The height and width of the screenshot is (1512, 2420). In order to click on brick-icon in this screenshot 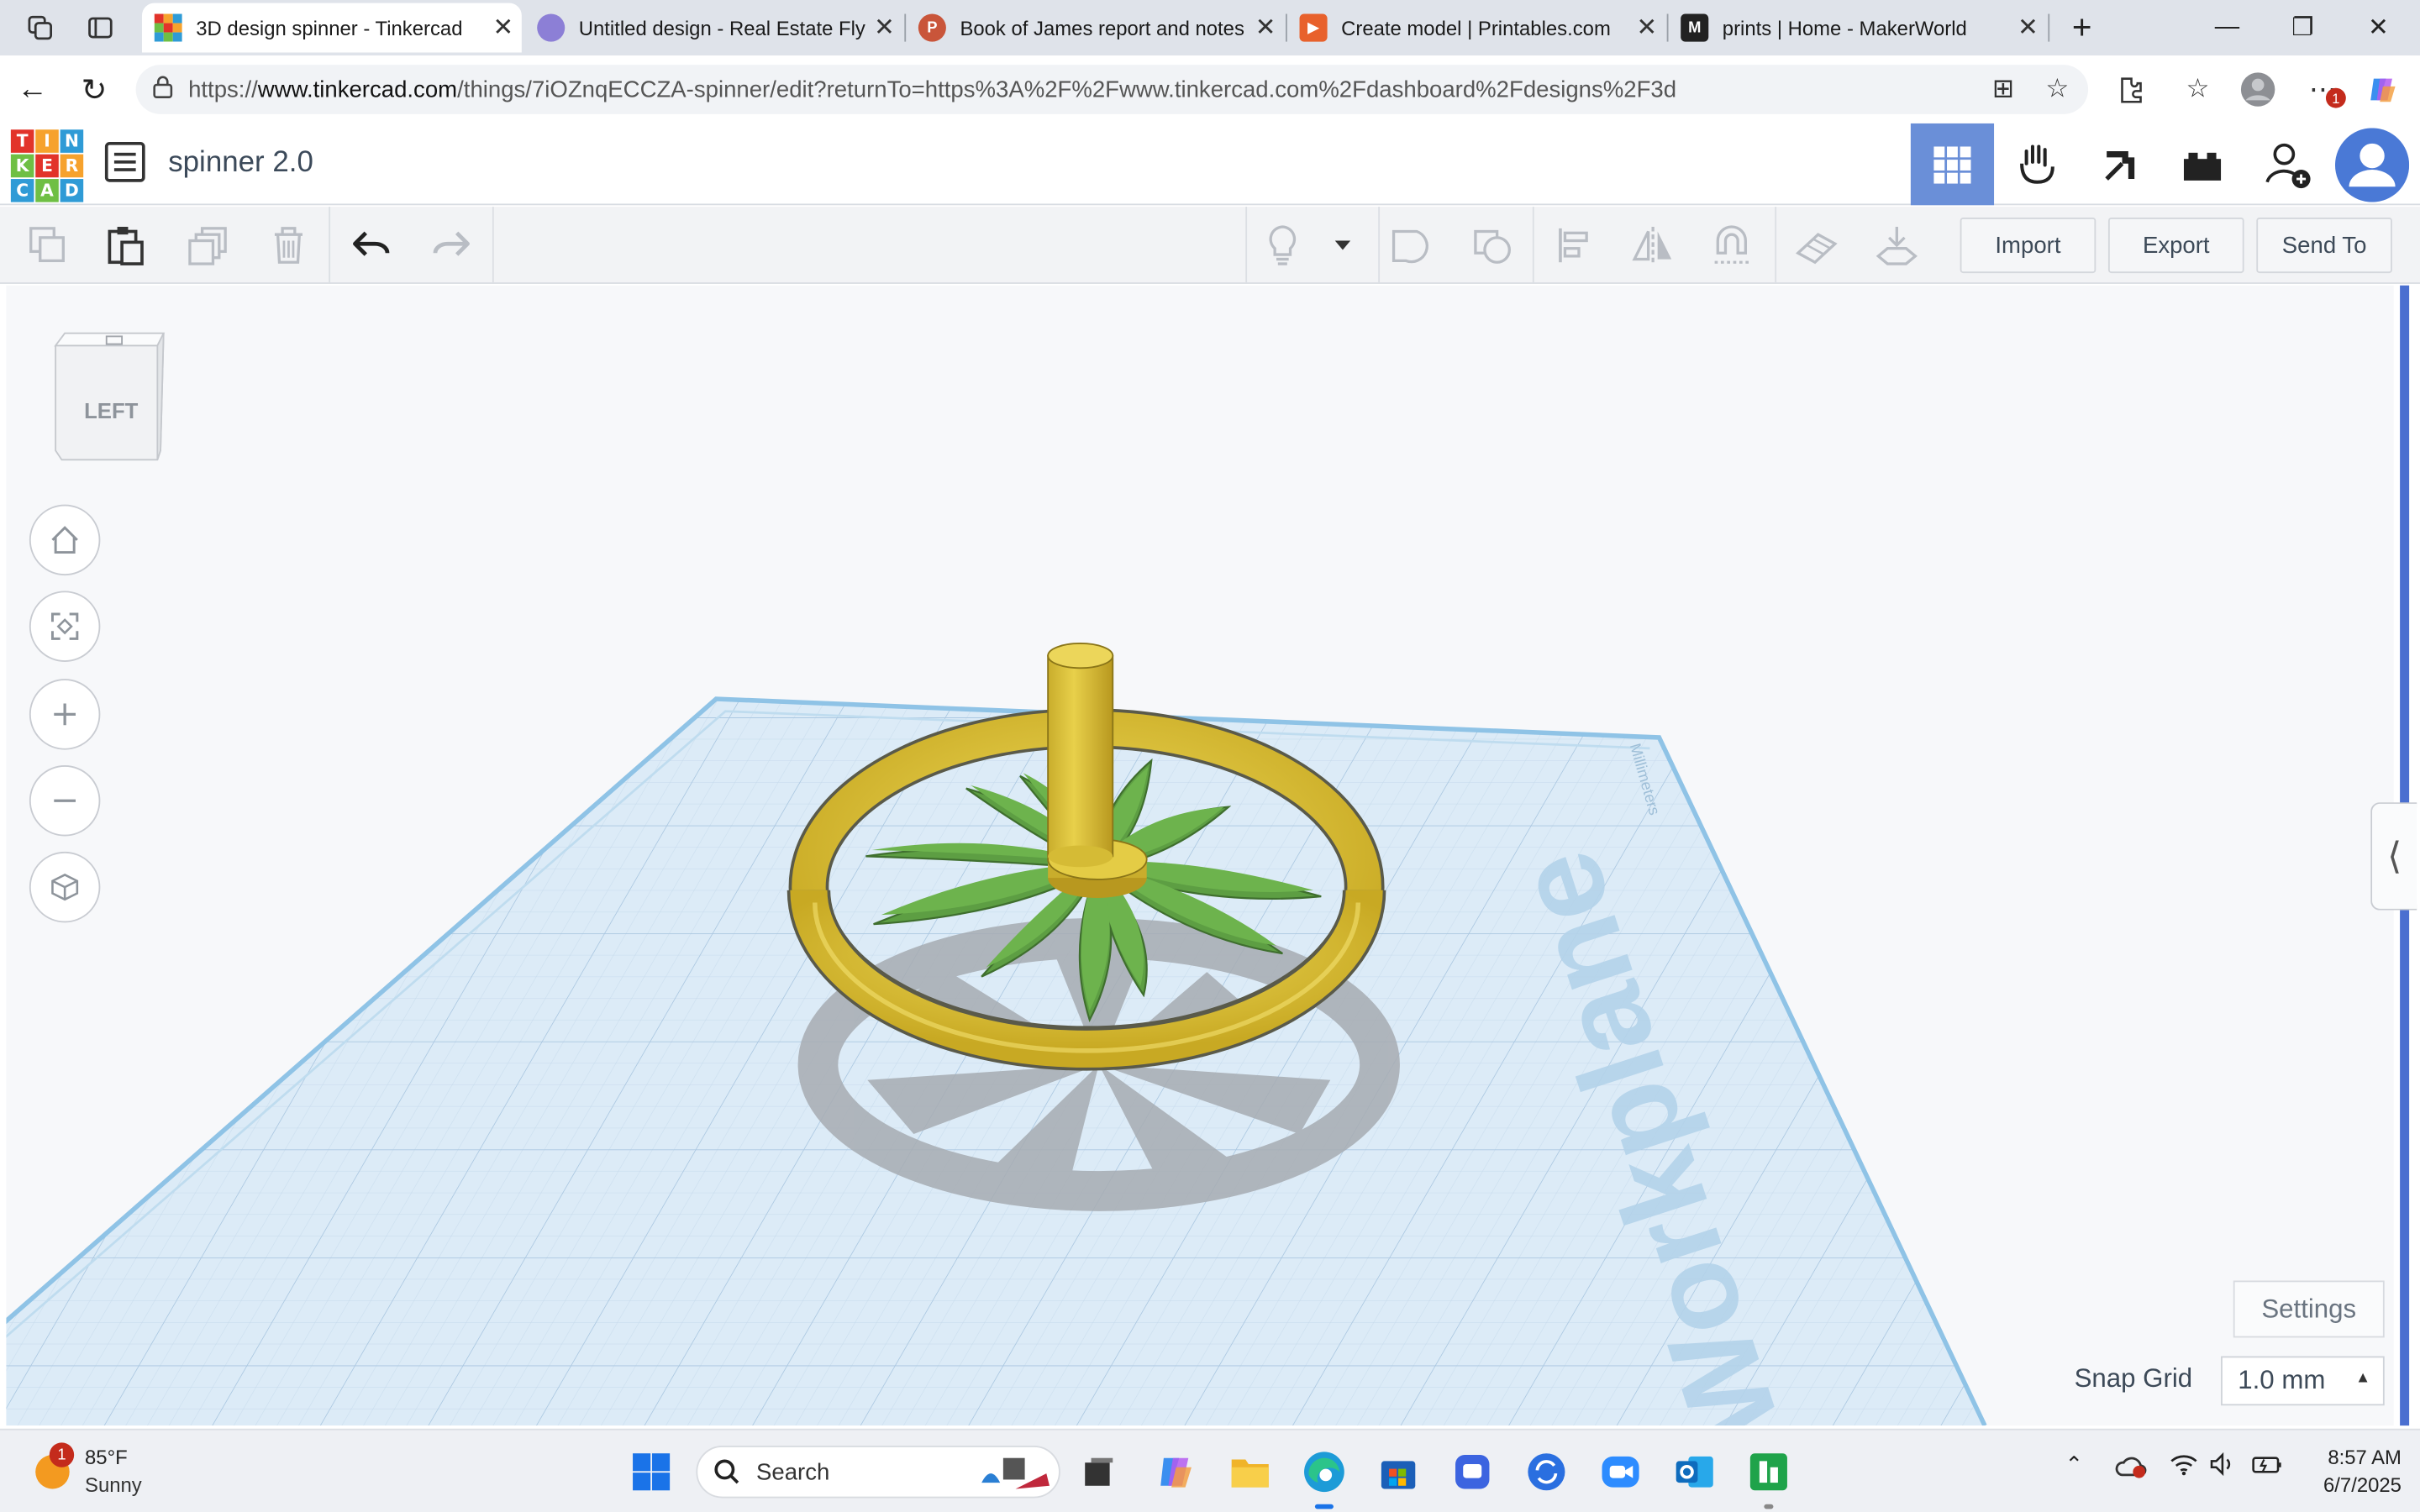, I will do `click(2202, 164)`.